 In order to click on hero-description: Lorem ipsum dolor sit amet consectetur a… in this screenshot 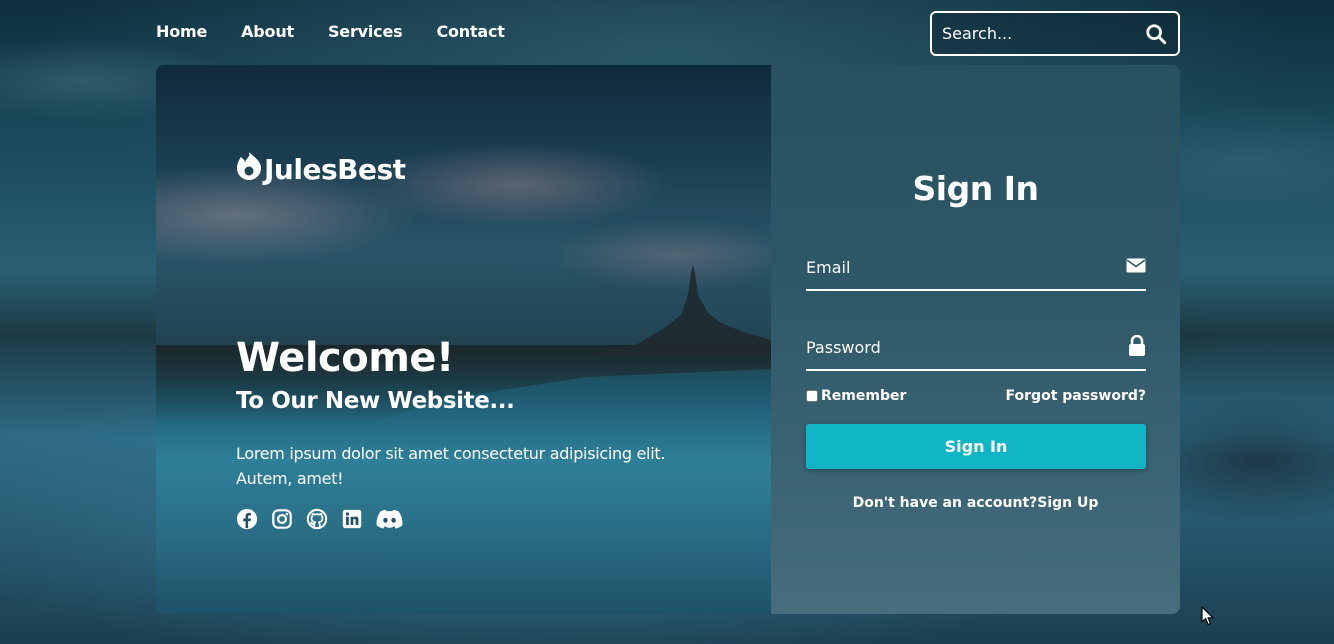, I will do `click(451, 466)`.